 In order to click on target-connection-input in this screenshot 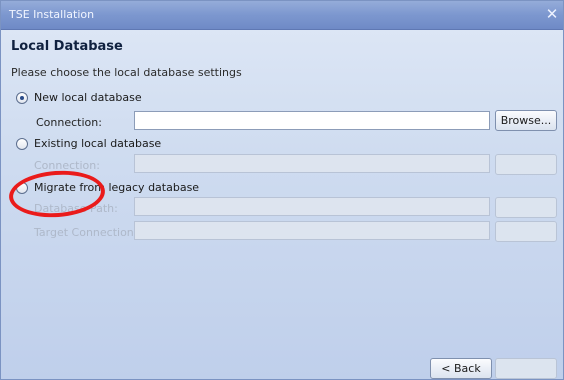, I will do `click(312, 230)`.